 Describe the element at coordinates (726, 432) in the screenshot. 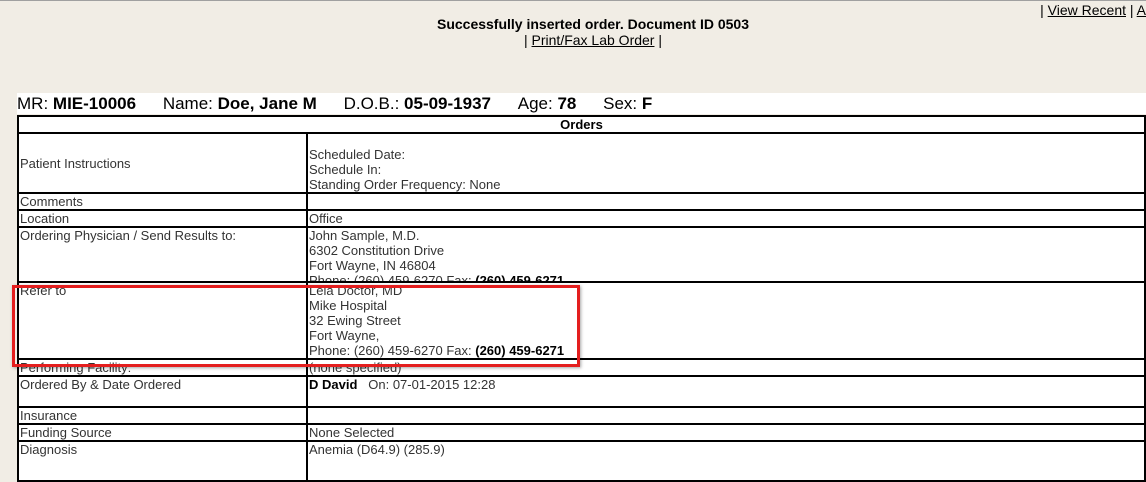

I see `funding-source-value: None Selected` at that location.